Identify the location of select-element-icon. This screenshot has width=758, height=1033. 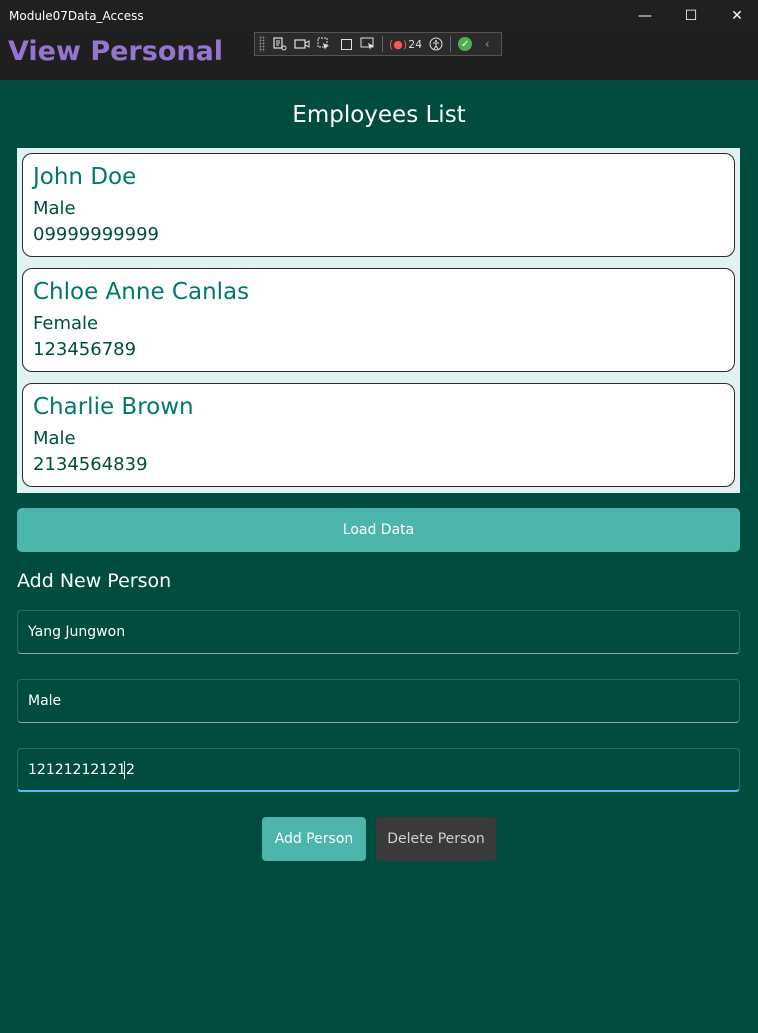
(324, 44).